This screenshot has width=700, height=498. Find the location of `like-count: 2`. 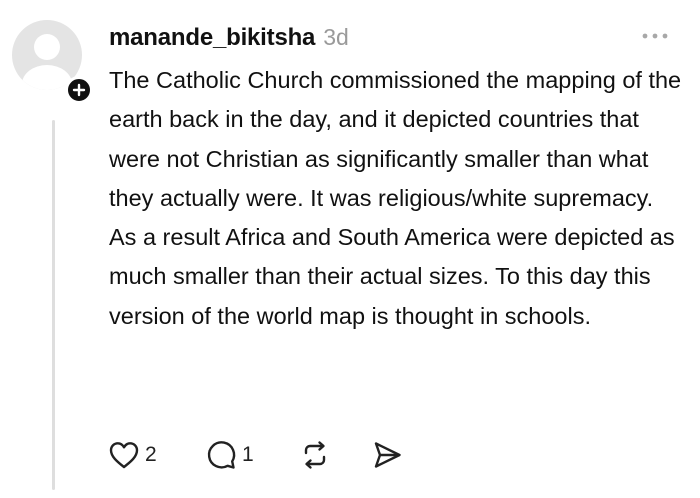

like-count: 2 is located at coordinates (151, 454).